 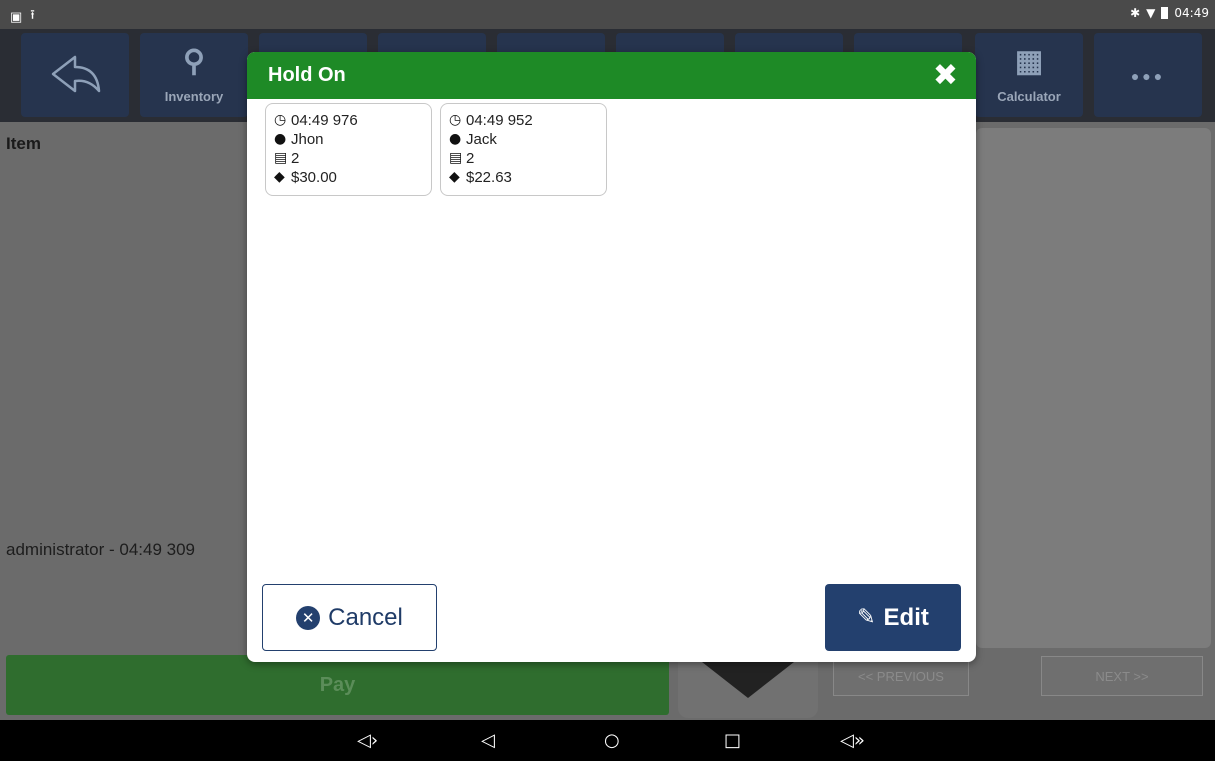 I want to click on cancel-label: Cancel, so click(x=365, y=617).